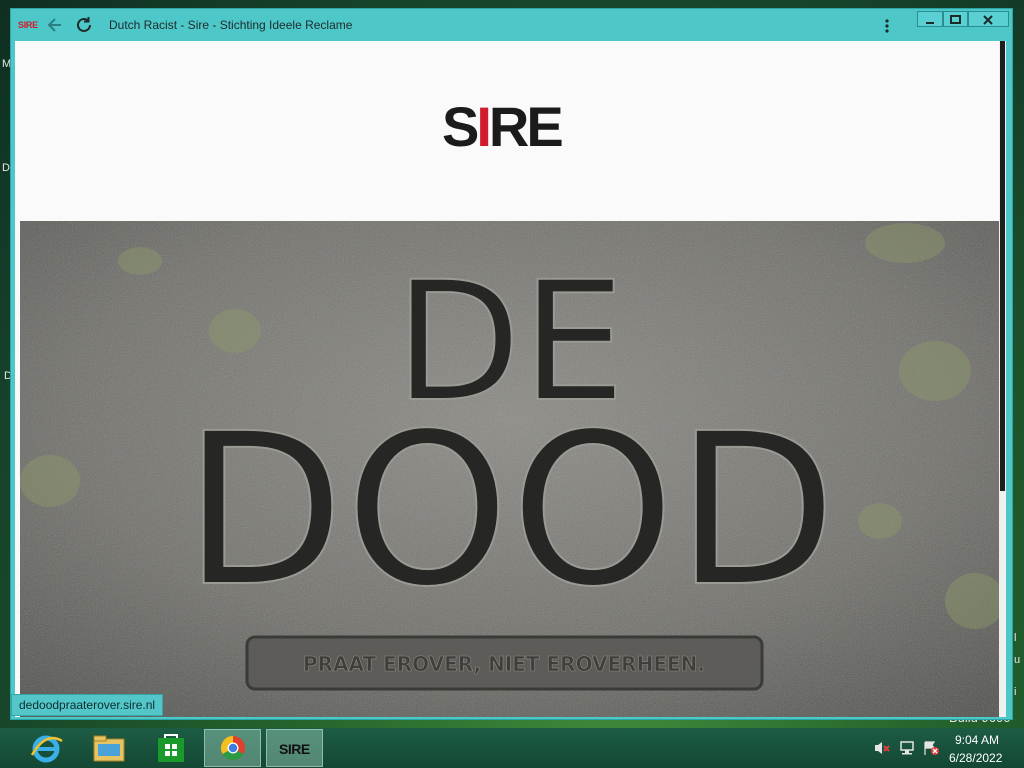  I want to click on hero-tagline: PRAAT EROVER, NIET EROVERHEEN., so click(504, 664).